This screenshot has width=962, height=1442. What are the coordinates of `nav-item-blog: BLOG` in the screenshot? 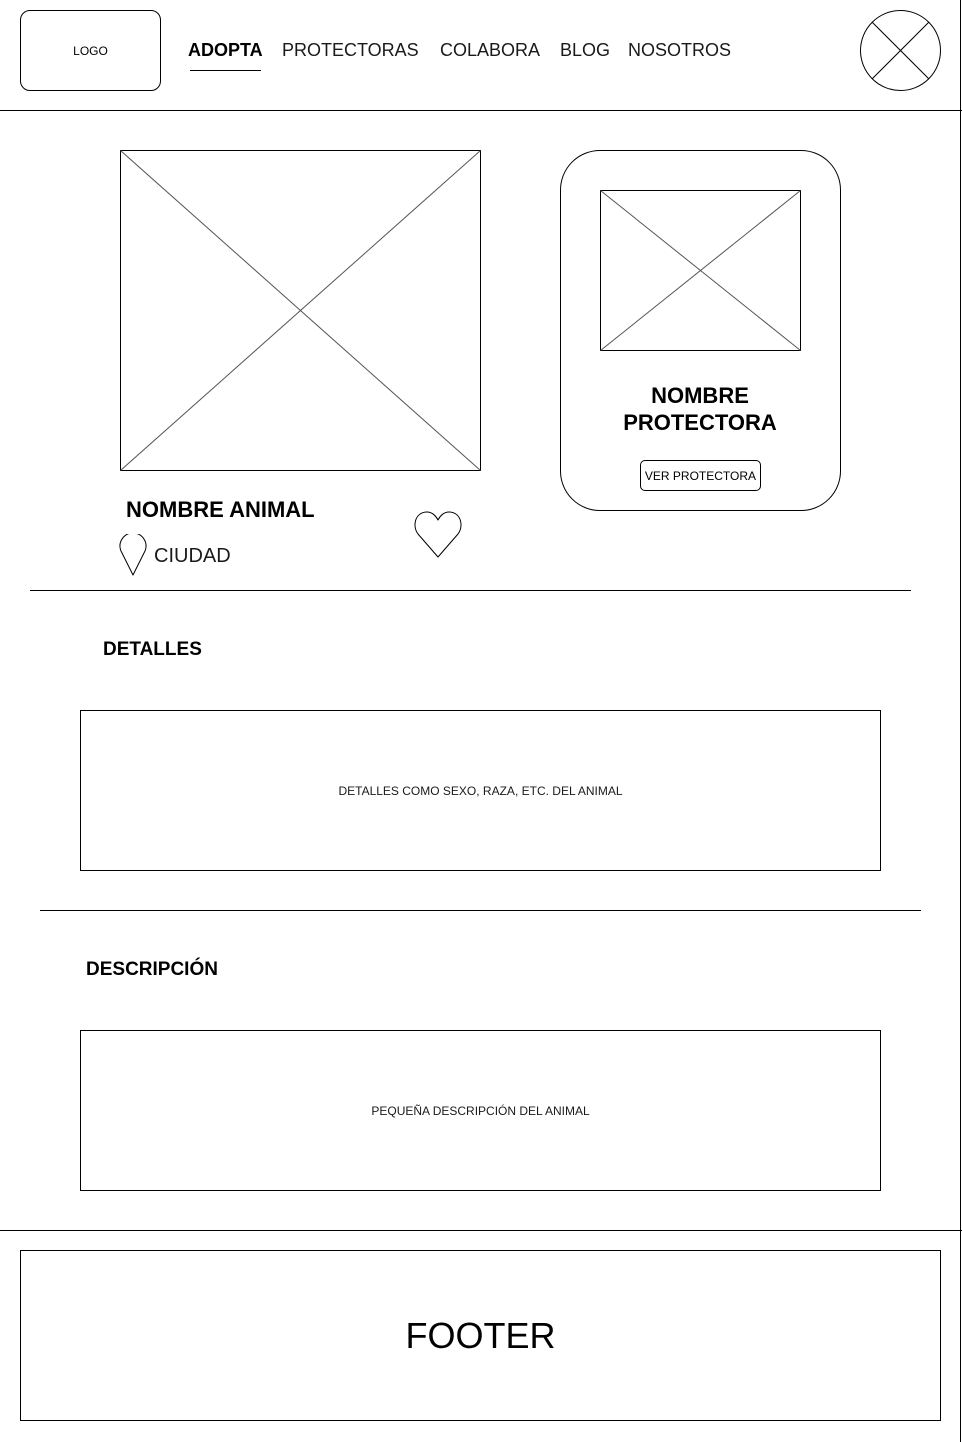 It's located at (585, 50).